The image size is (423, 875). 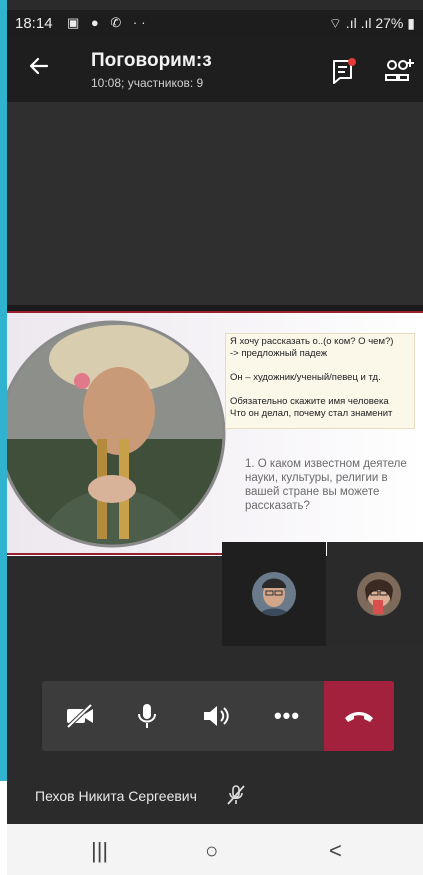 What do you see at coordinates (215, 70) in the screenshot?
I see `meeting-header: Поговорим:з 10:08; участников: 9` at bounding box center [215, 70].